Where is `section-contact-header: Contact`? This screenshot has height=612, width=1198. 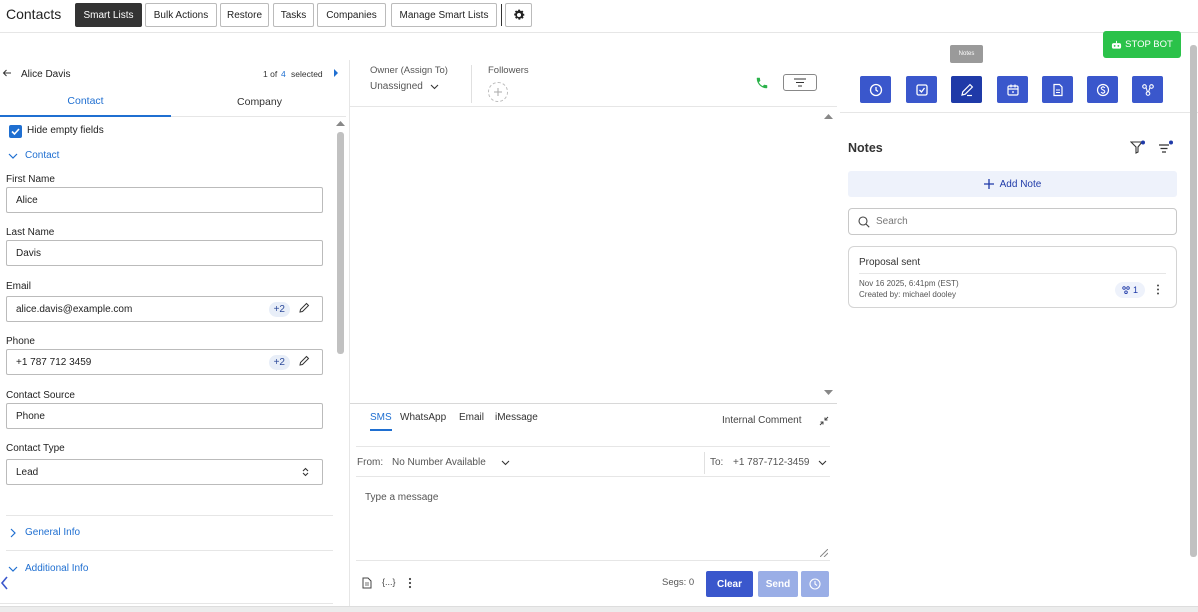
section-contact-header: Contact is located at coordinates (42, 155).